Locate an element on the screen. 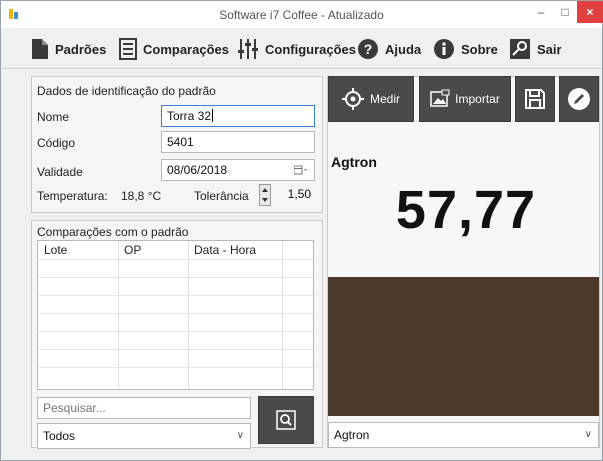  name-value: Torra 32 is located at coordinates (189, 116).